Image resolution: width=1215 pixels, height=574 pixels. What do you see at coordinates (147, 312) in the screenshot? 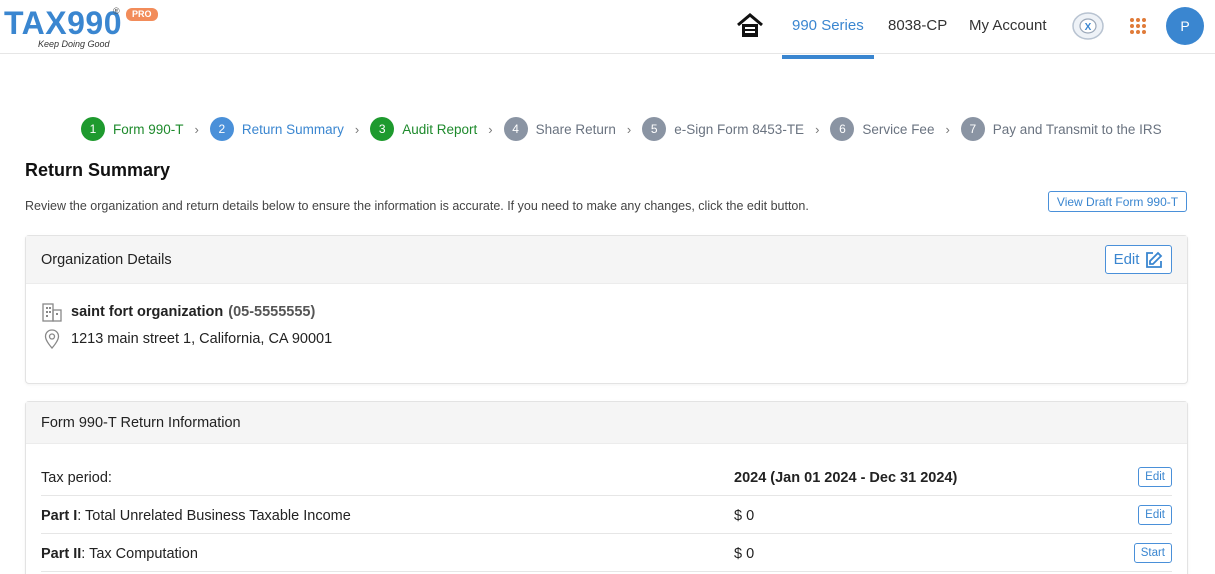
I see `organization-name: saint fort organization` at bounding box center [147, 312].